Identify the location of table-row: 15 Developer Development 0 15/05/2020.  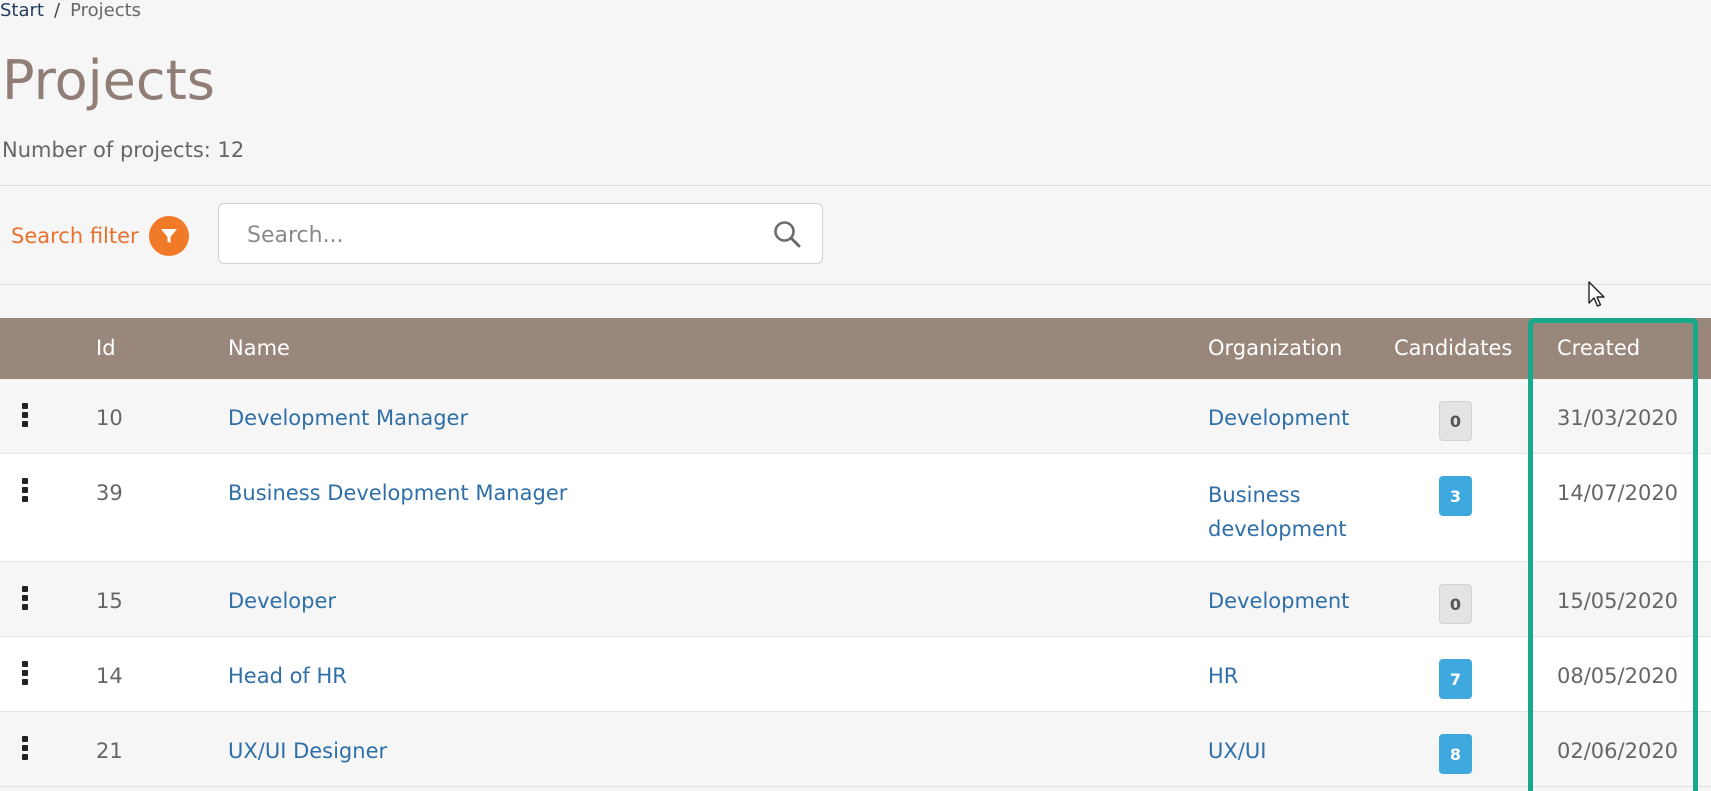
(855, 599).